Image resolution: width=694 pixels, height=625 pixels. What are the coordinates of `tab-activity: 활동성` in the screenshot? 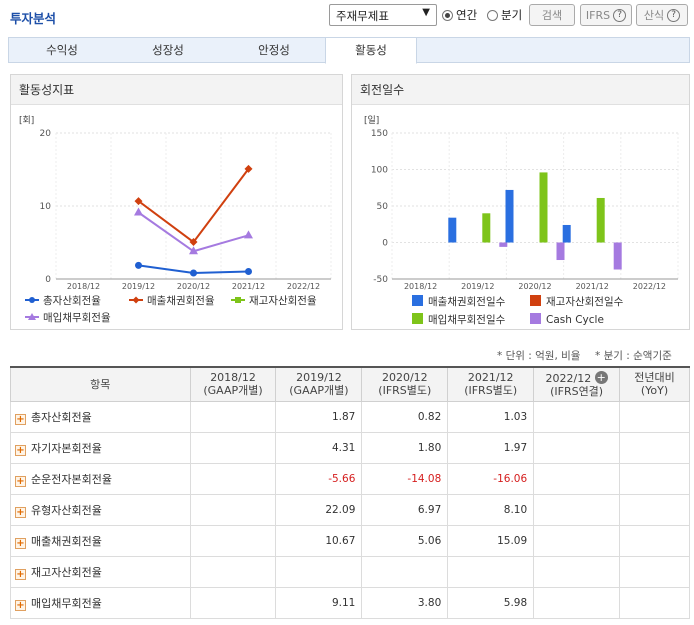 It's located at (371, 50).